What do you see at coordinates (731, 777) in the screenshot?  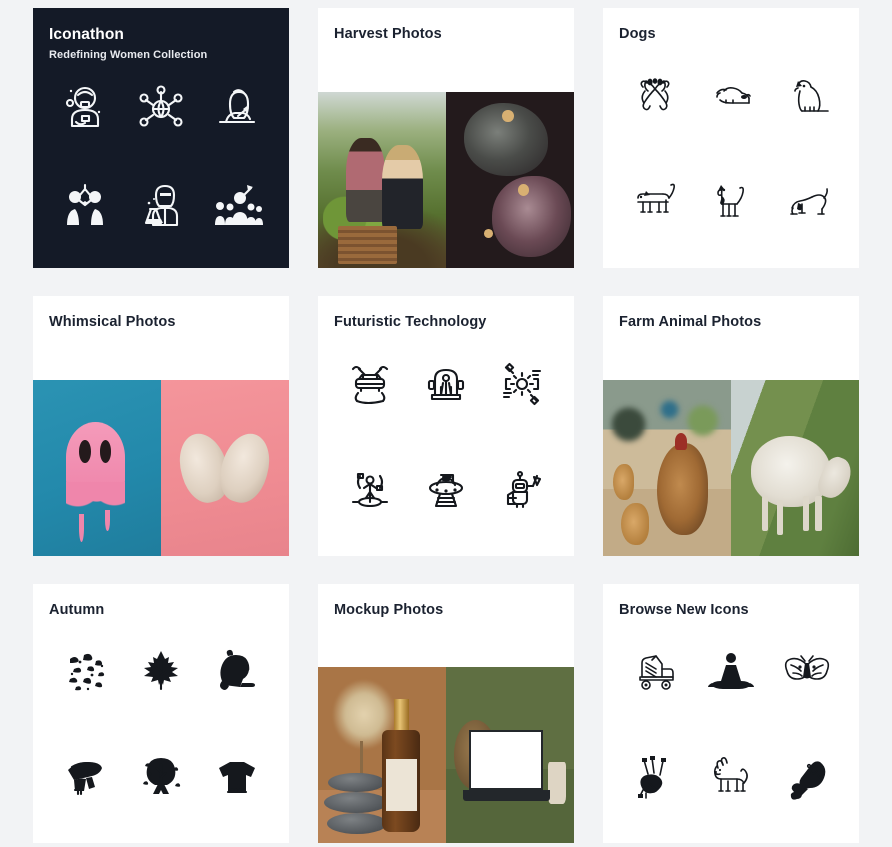 I see `shiba-dog-icon` at bounding box center [731, 777].